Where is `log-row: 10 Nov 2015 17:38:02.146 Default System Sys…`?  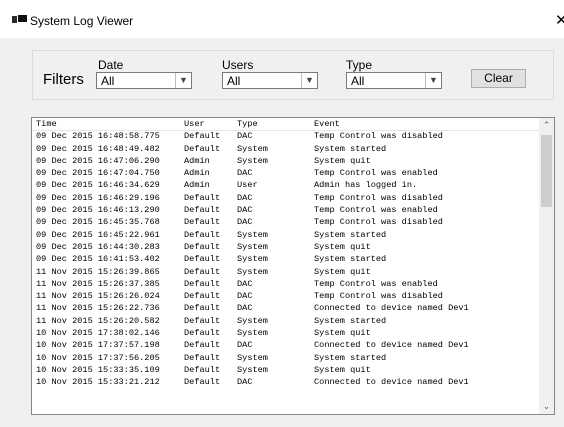 log-row: 10 Nov 2015 17:38:02.146 Default System Sys… is located at coordinates (286, 333).